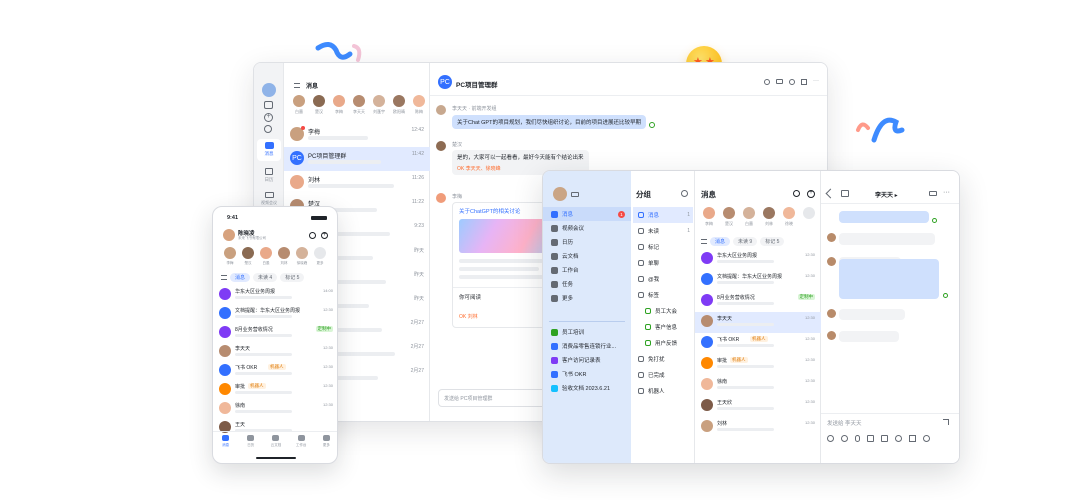  I want to click on add-member-icon, so click(792, 82).